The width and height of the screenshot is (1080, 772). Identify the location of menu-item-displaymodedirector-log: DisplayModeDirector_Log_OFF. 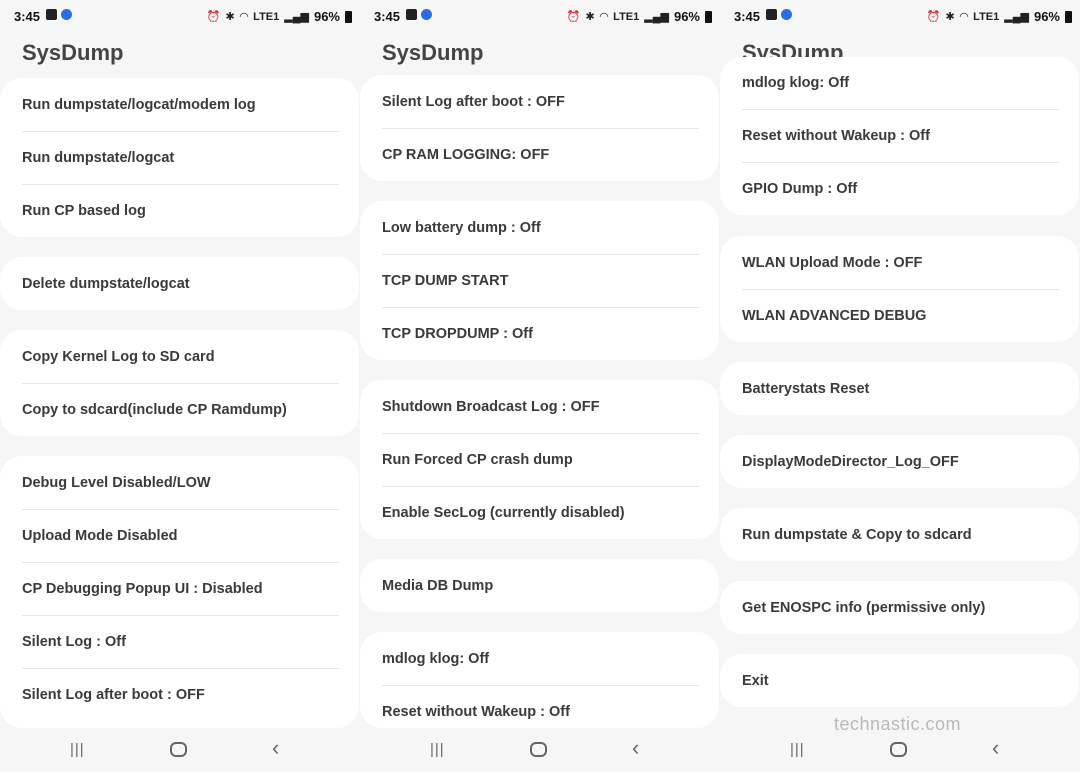
(899, 461).